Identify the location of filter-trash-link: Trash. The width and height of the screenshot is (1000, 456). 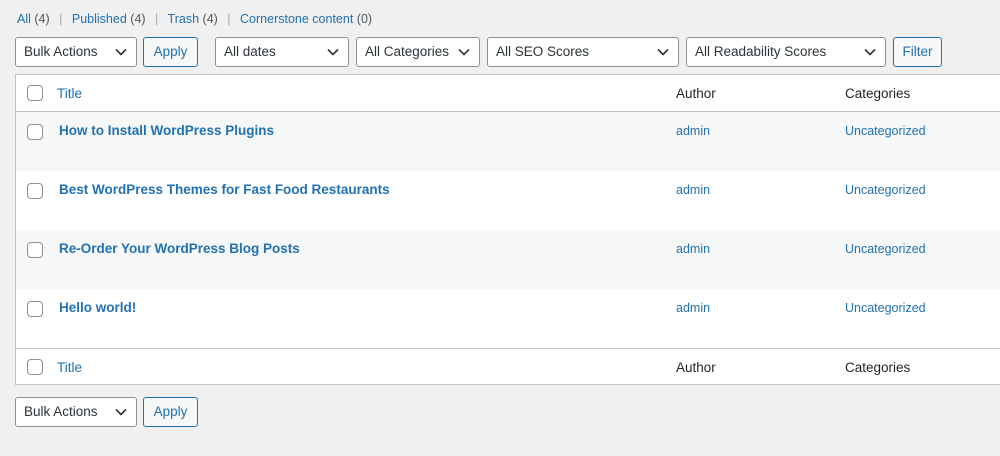
(184, 19).